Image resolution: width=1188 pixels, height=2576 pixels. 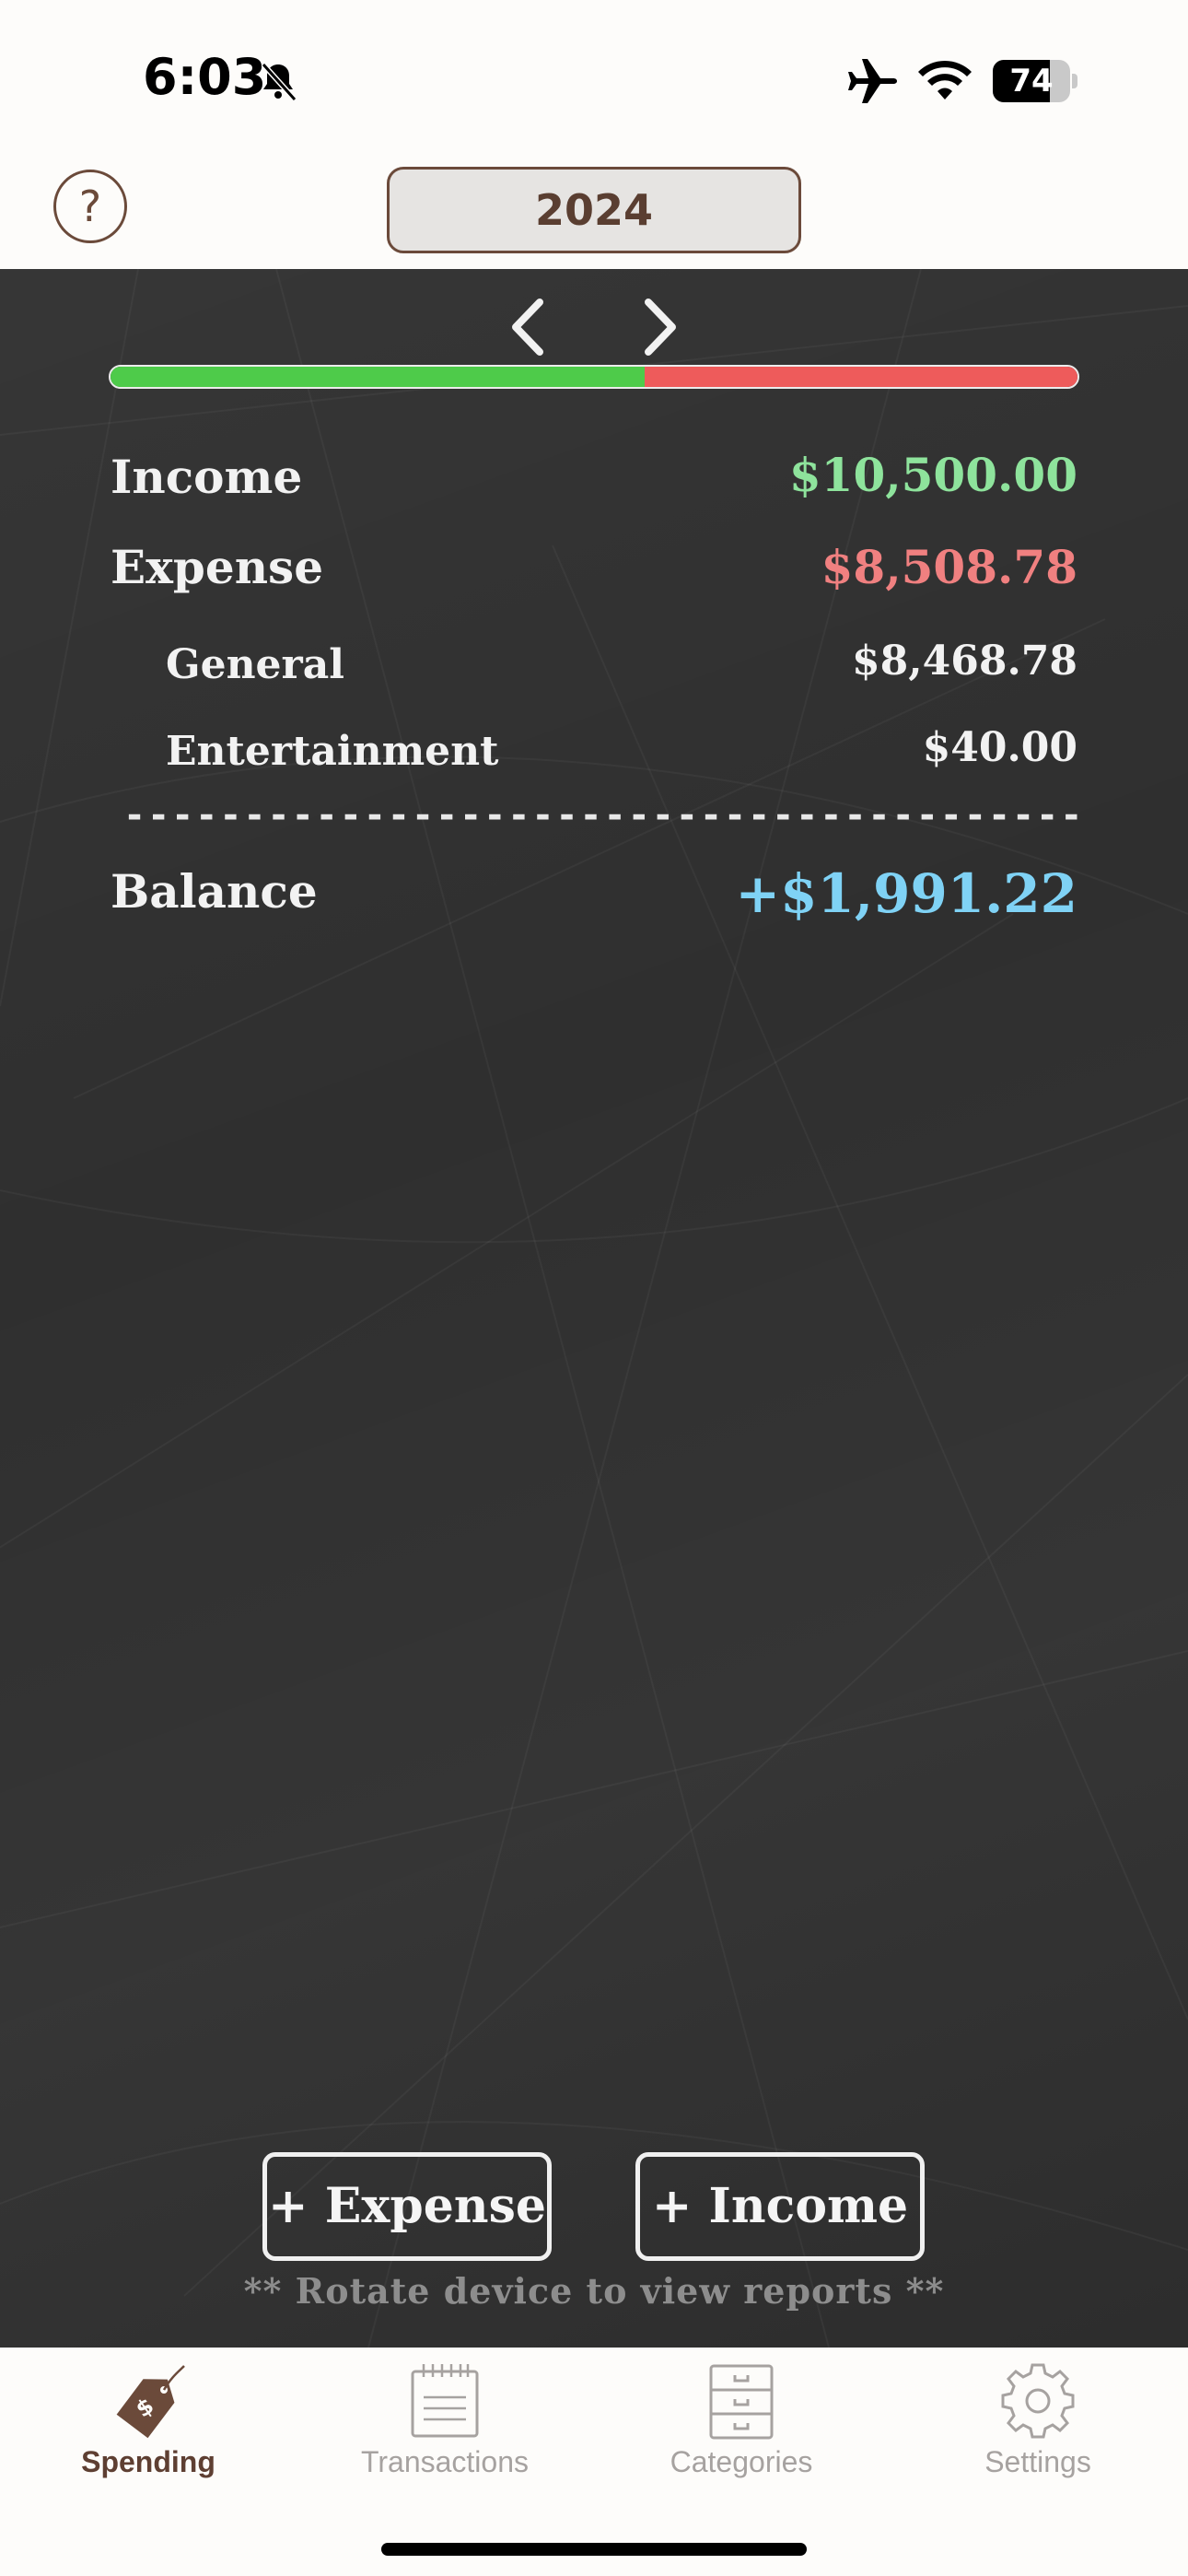 What do you see at coordinates (214, 891) in the screenshot?
I see `balance-label: Balance` at bounding box center [214, 891].